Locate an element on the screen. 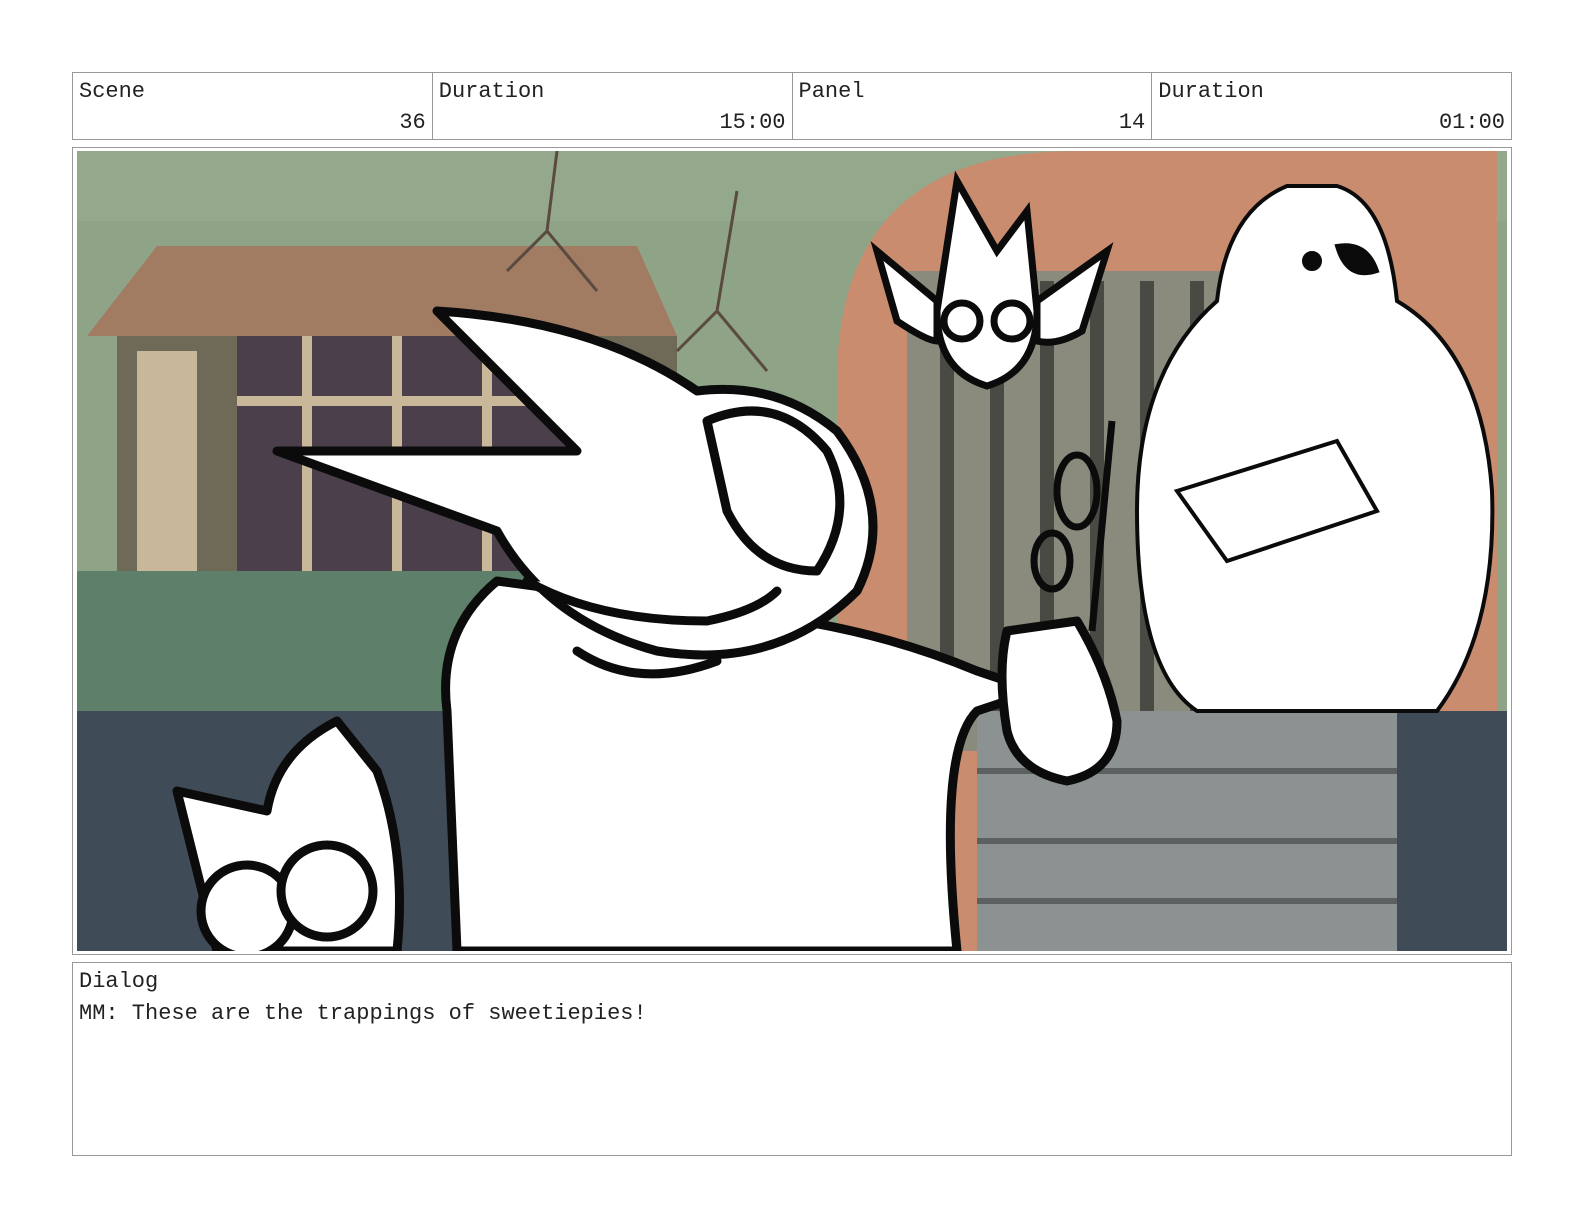 This screenshot has height=1225, width=1582. panel-number: 14 is located at coordinates (1132, 122).